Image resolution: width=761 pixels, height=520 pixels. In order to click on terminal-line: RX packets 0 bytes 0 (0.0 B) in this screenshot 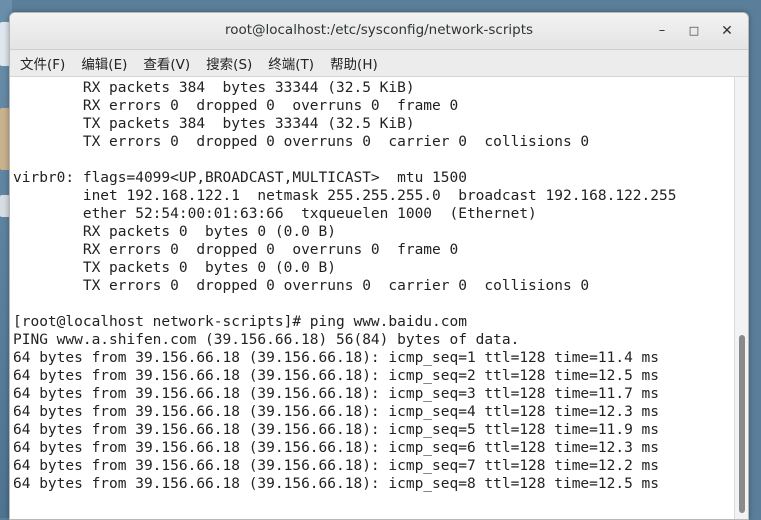, I will do `click(175, 232)`.